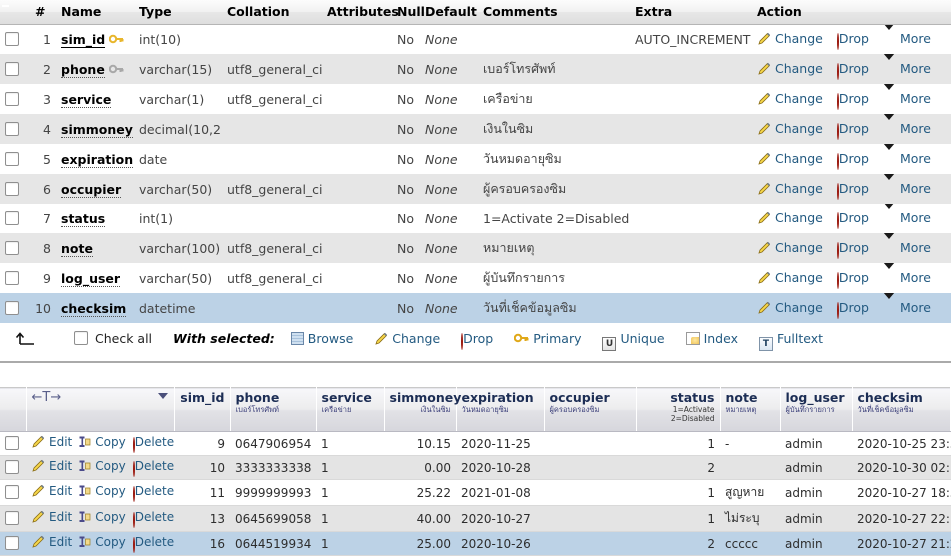 The height and width of the screenshot is (556, 951). What do you see at coordinates (350, 409) in the screenshot?
I see `data-header-service: service เครือข่าย` at bounding box center [350, 409].